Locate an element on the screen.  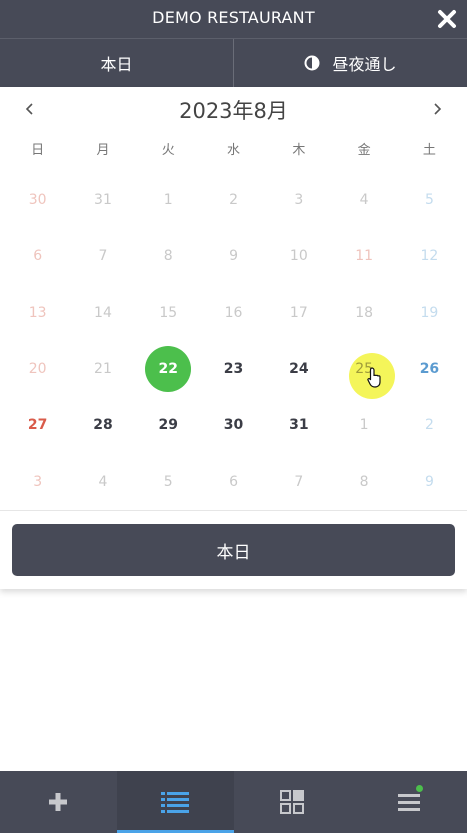
plus-icon is located at coordinates (58, 802).